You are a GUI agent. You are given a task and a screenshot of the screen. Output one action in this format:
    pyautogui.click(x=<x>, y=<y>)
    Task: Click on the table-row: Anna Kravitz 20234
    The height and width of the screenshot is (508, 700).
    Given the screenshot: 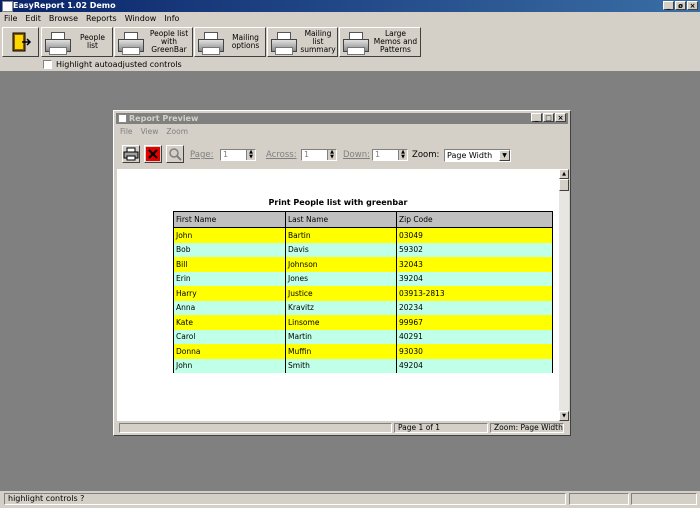 What is the action you would take?
    pyautogui.click(x=363, y=307)
    